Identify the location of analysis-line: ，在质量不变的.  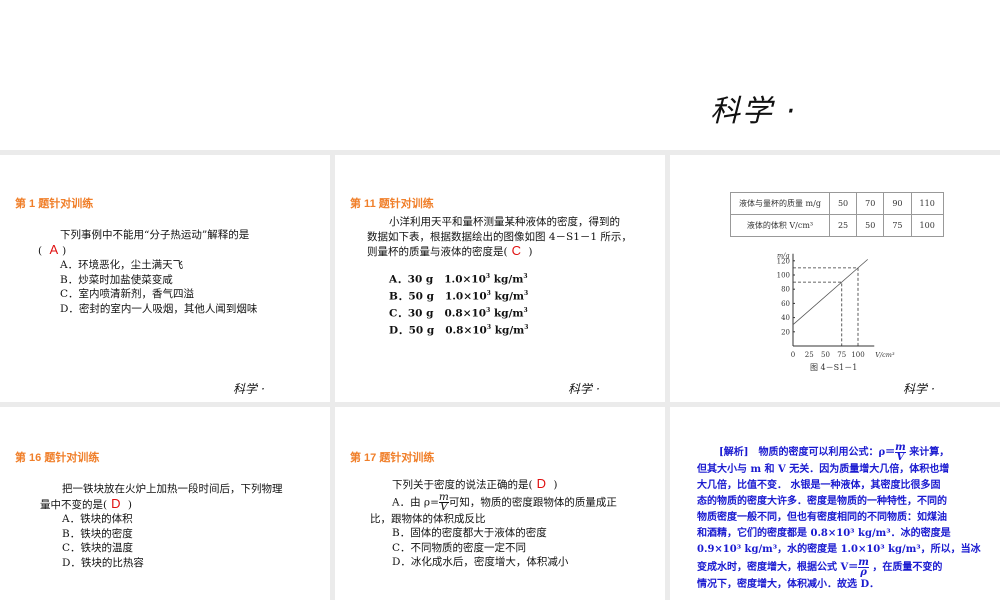
(907, 567).